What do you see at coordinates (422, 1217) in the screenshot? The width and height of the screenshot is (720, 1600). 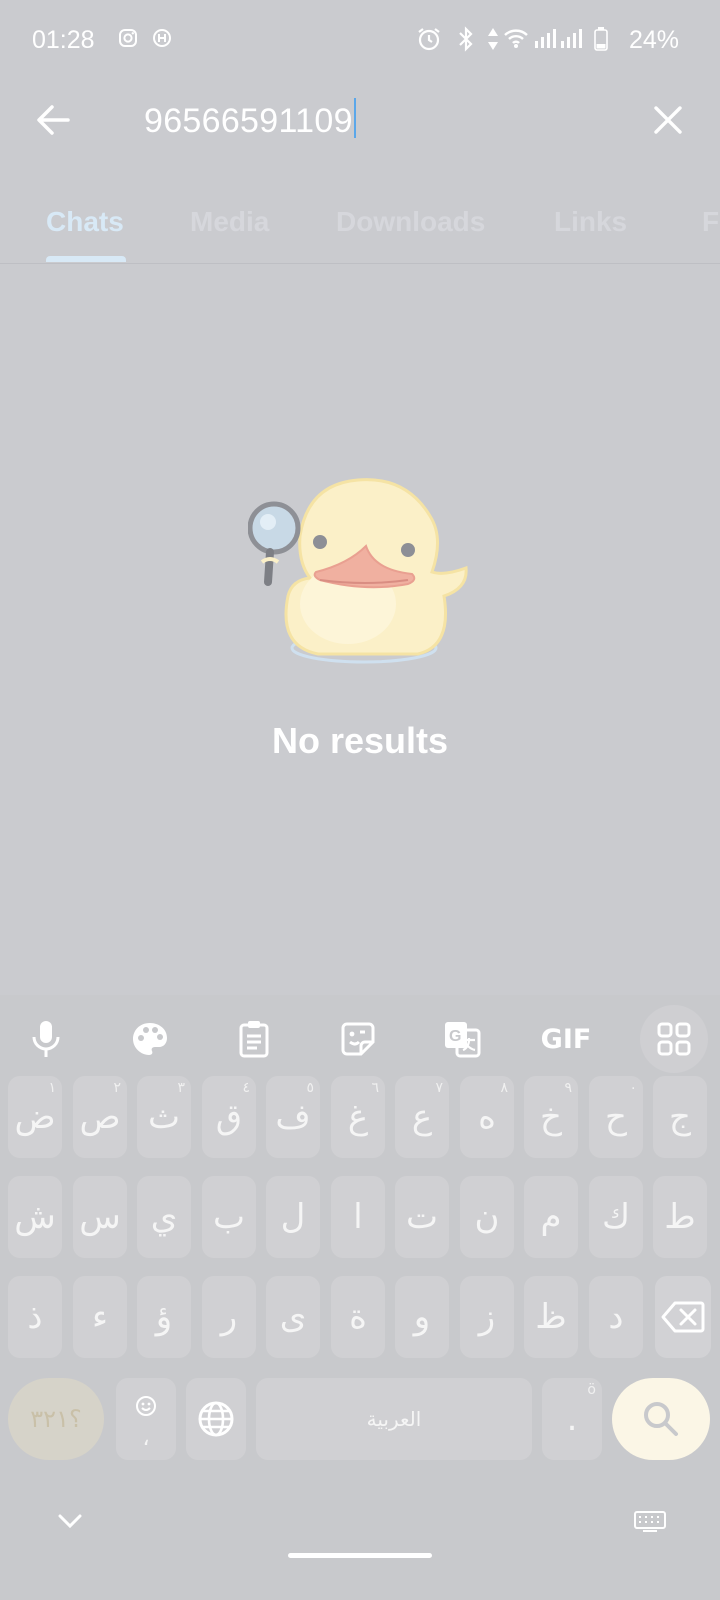 I see `key: ت` at bounding box center [422, 1217].